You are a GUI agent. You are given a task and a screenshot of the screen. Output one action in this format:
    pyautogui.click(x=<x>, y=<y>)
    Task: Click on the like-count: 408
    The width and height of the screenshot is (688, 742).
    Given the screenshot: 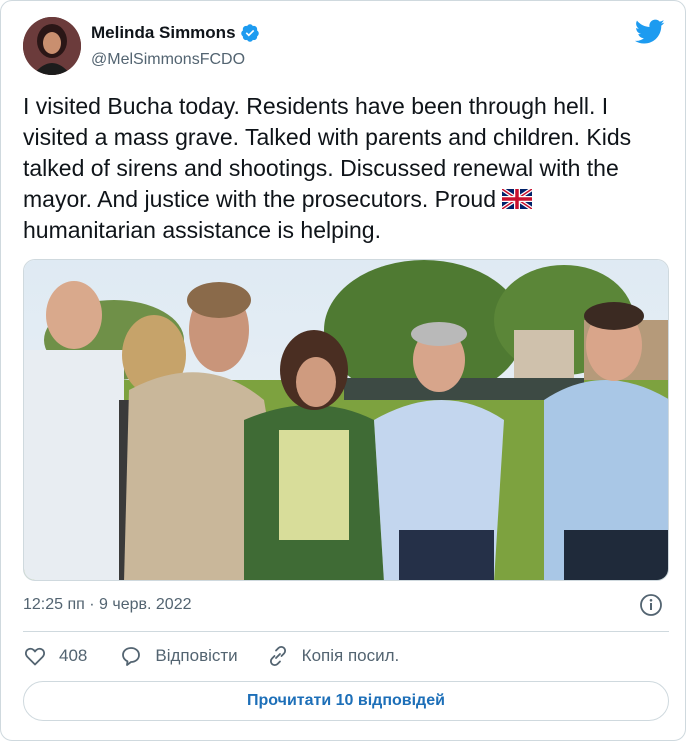 What is the action you would take?
    pyautogui.click(x=73, y=655)
    